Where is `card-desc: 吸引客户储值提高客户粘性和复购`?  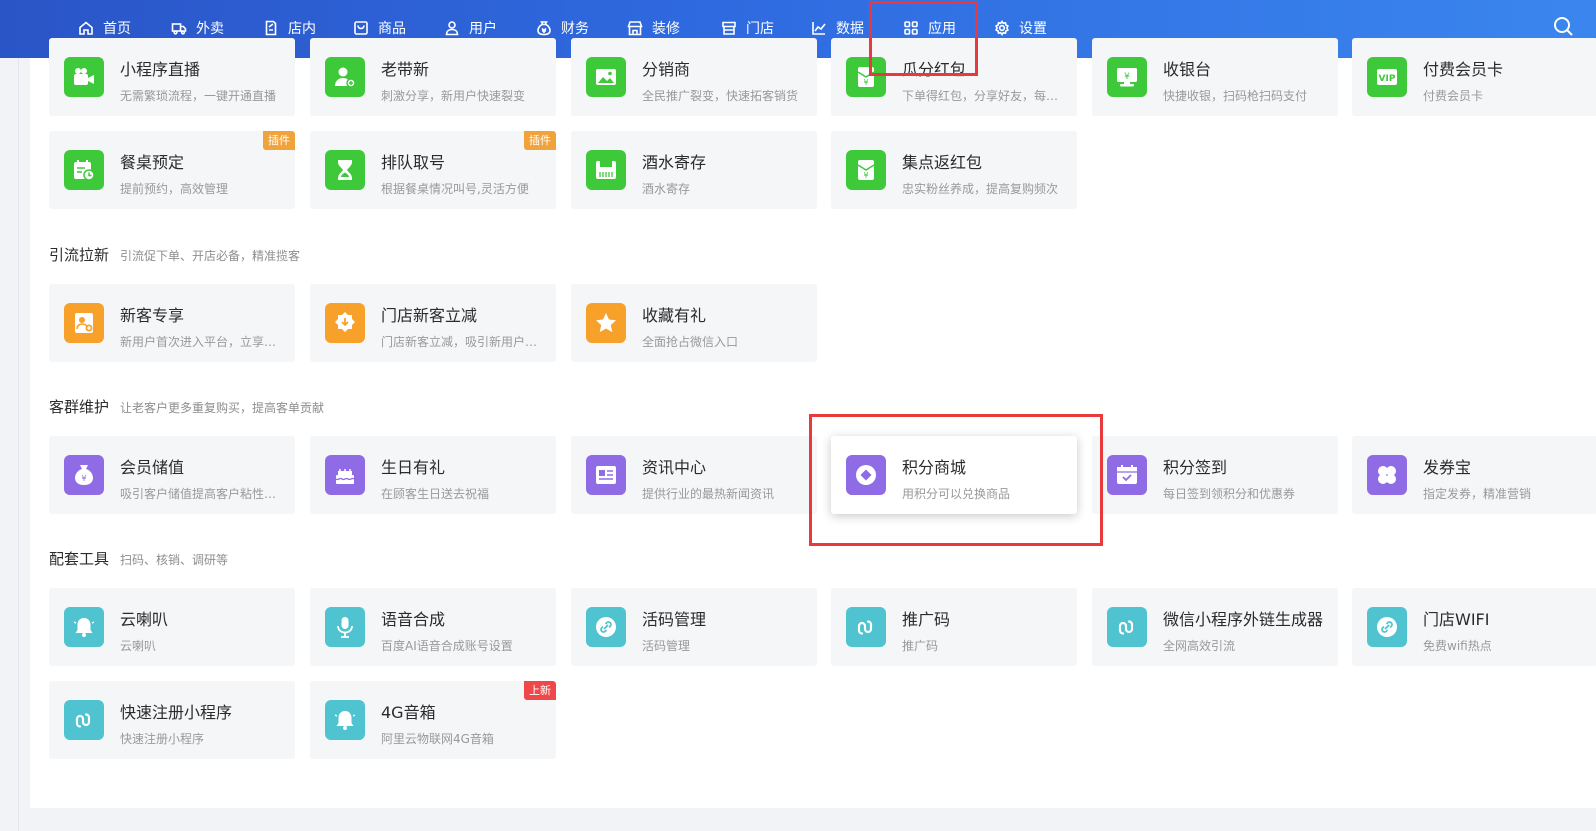
card-desc: 吸引客户储值提高客户粘性和复购 is located at coordinates (203, 494).